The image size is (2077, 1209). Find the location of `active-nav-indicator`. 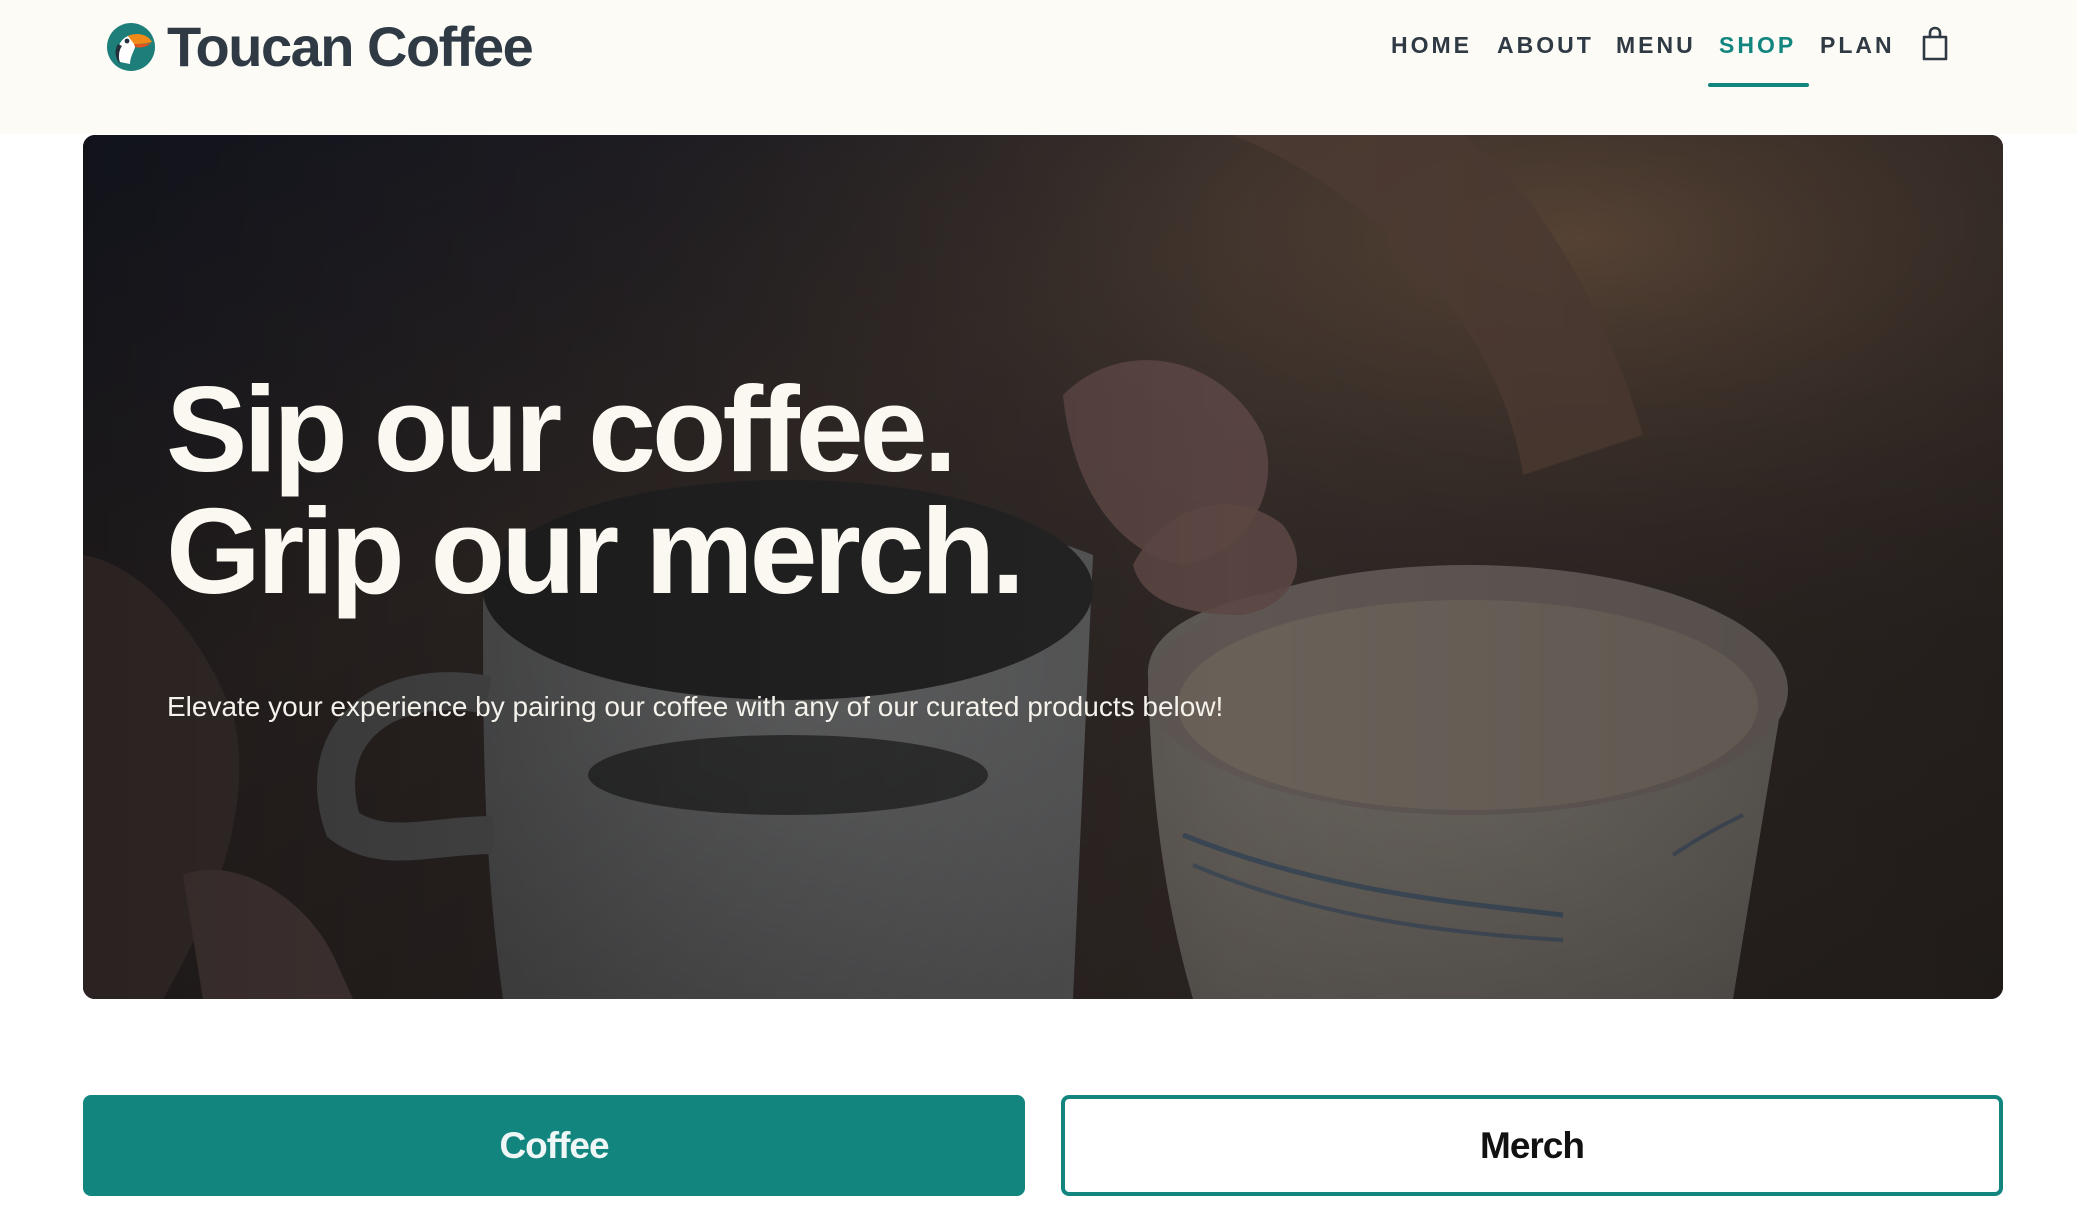

active-nav-indicator is located at coordinates (1758, 85).